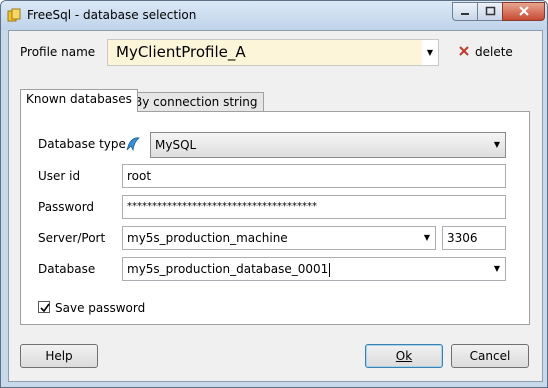  What do you see at coordinates (176, 145) in the screenshot?
I see `database-type-value: MySQL` at bounding box center [176, 145].